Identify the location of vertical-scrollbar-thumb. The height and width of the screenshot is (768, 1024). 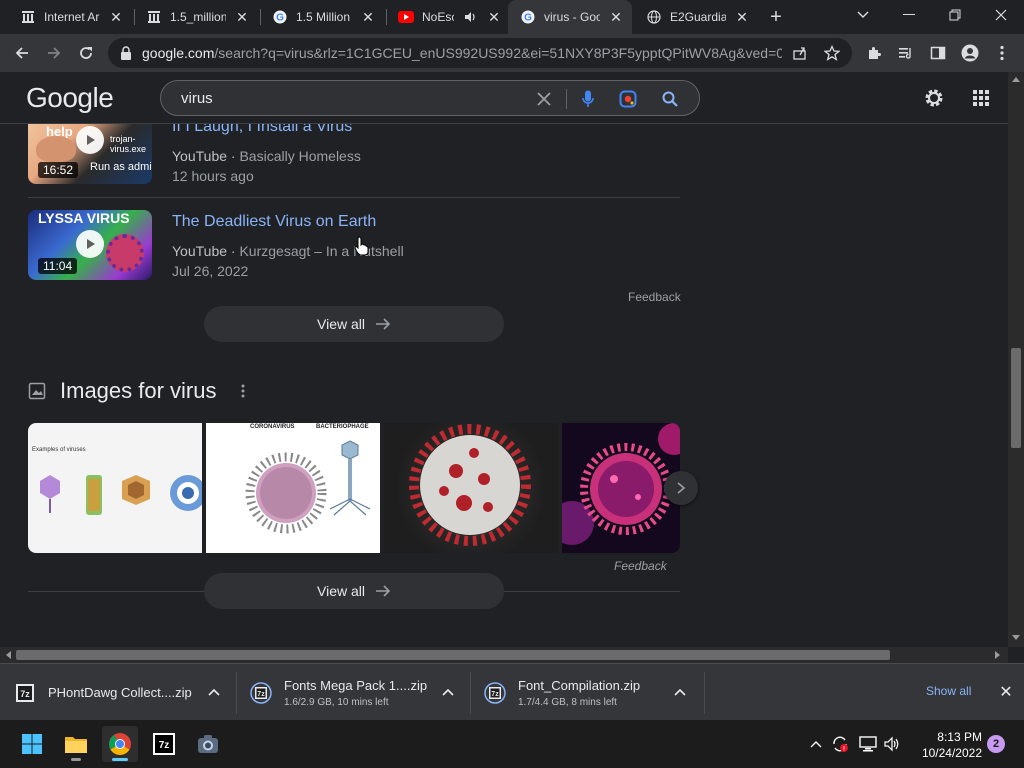
(1016, 398).